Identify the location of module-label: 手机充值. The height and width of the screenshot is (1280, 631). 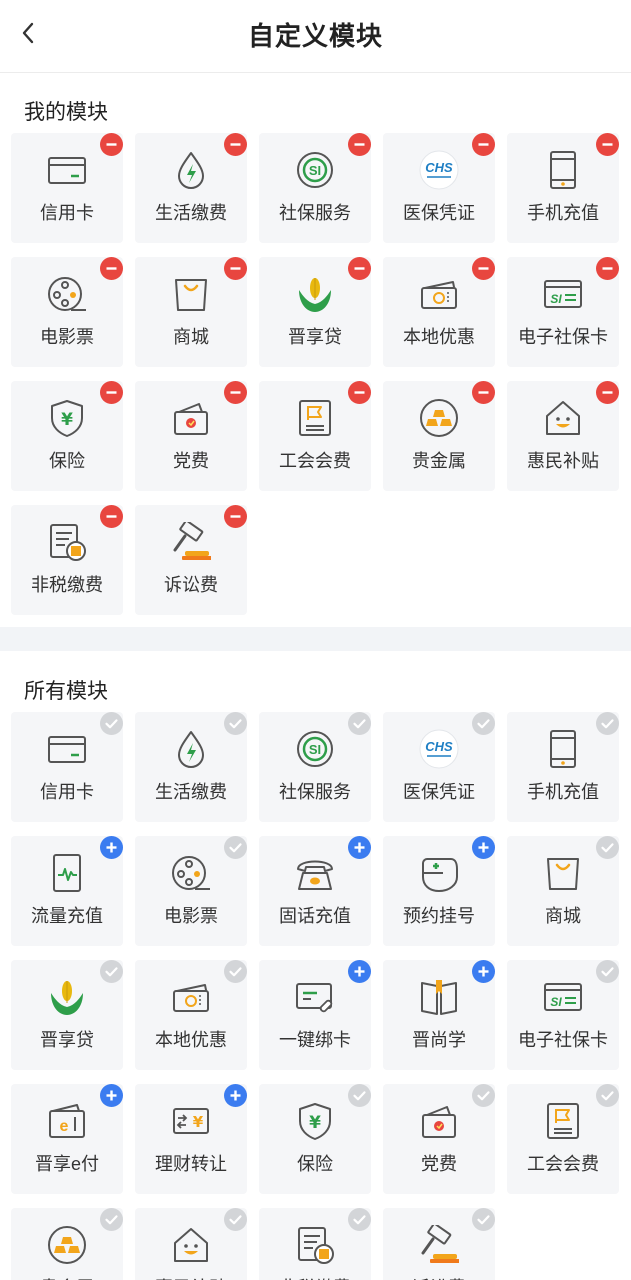
(563, 792).